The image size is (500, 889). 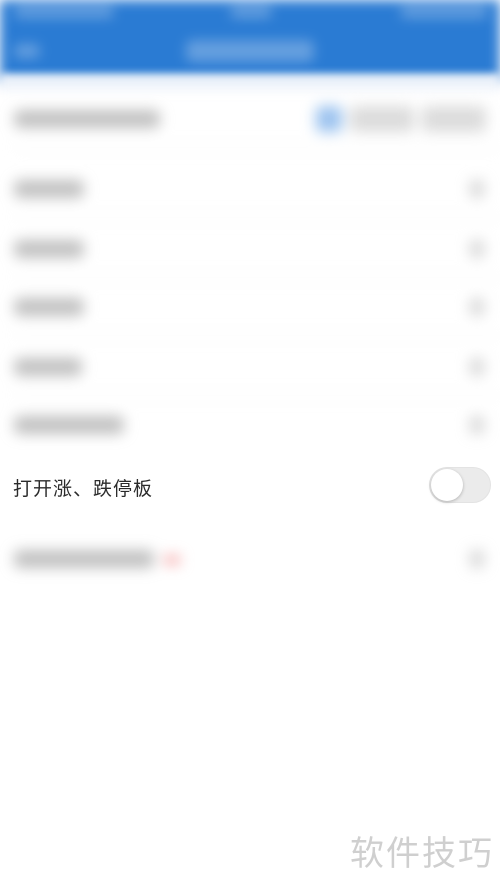 What do you see at coordinates (447, 485) in the screenshot?
I see `toggle-knob` at bounding box center [447, 485].